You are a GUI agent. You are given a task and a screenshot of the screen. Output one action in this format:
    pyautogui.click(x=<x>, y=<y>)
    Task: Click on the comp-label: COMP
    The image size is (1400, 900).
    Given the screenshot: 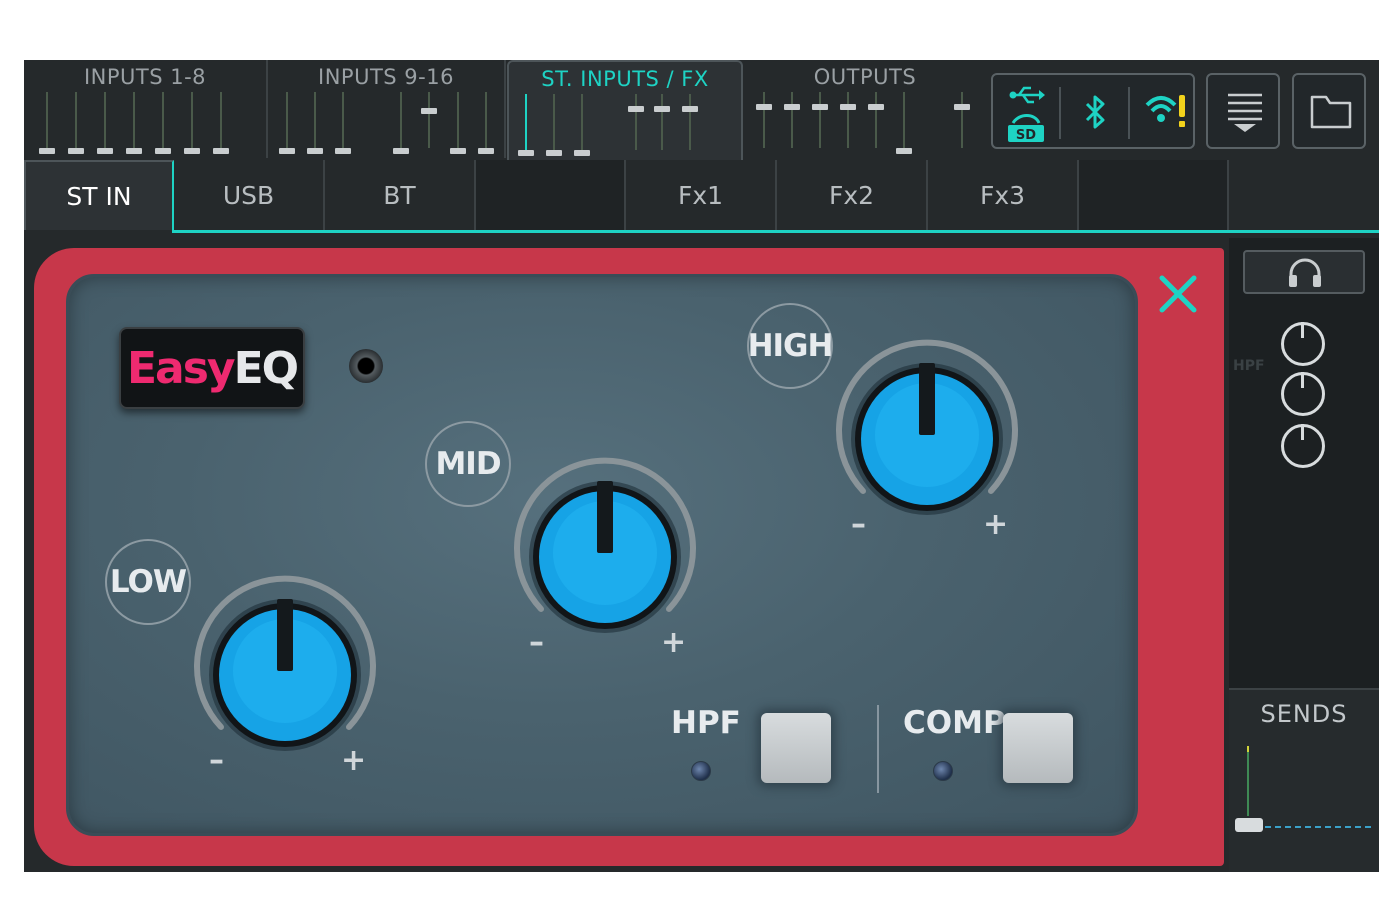 What is the action you would take?
    pyautogui.click(x=954, y=723)
    